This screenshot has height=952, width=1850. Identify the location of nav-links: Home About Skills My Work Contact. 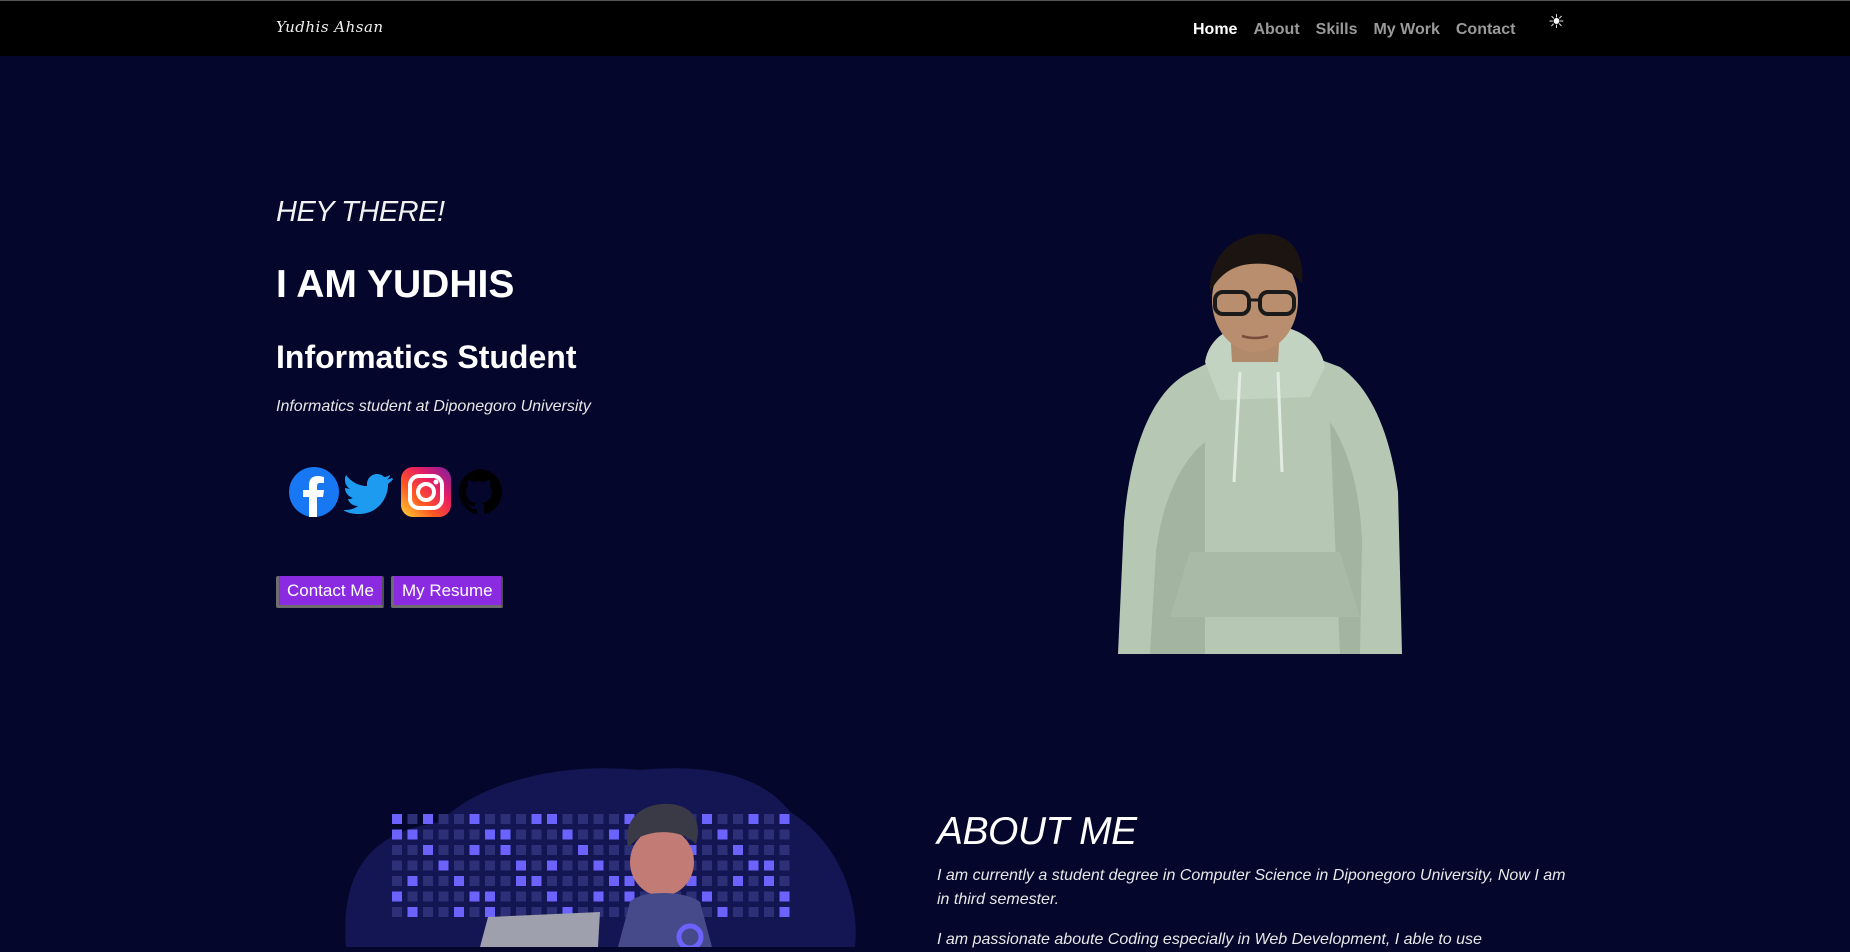
(1354, 30).